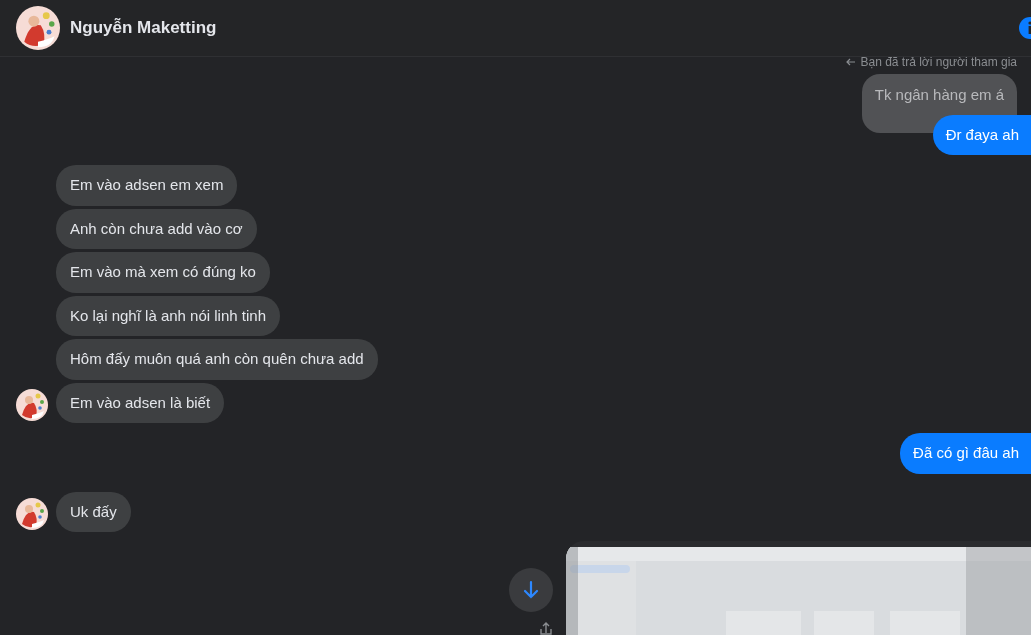  What do you see at coordinates (217, 359) in the screenshot?
I see `received-message: Hôm đấy muôn quá anh còn quên chưa add` at bounding box center [217, 359].